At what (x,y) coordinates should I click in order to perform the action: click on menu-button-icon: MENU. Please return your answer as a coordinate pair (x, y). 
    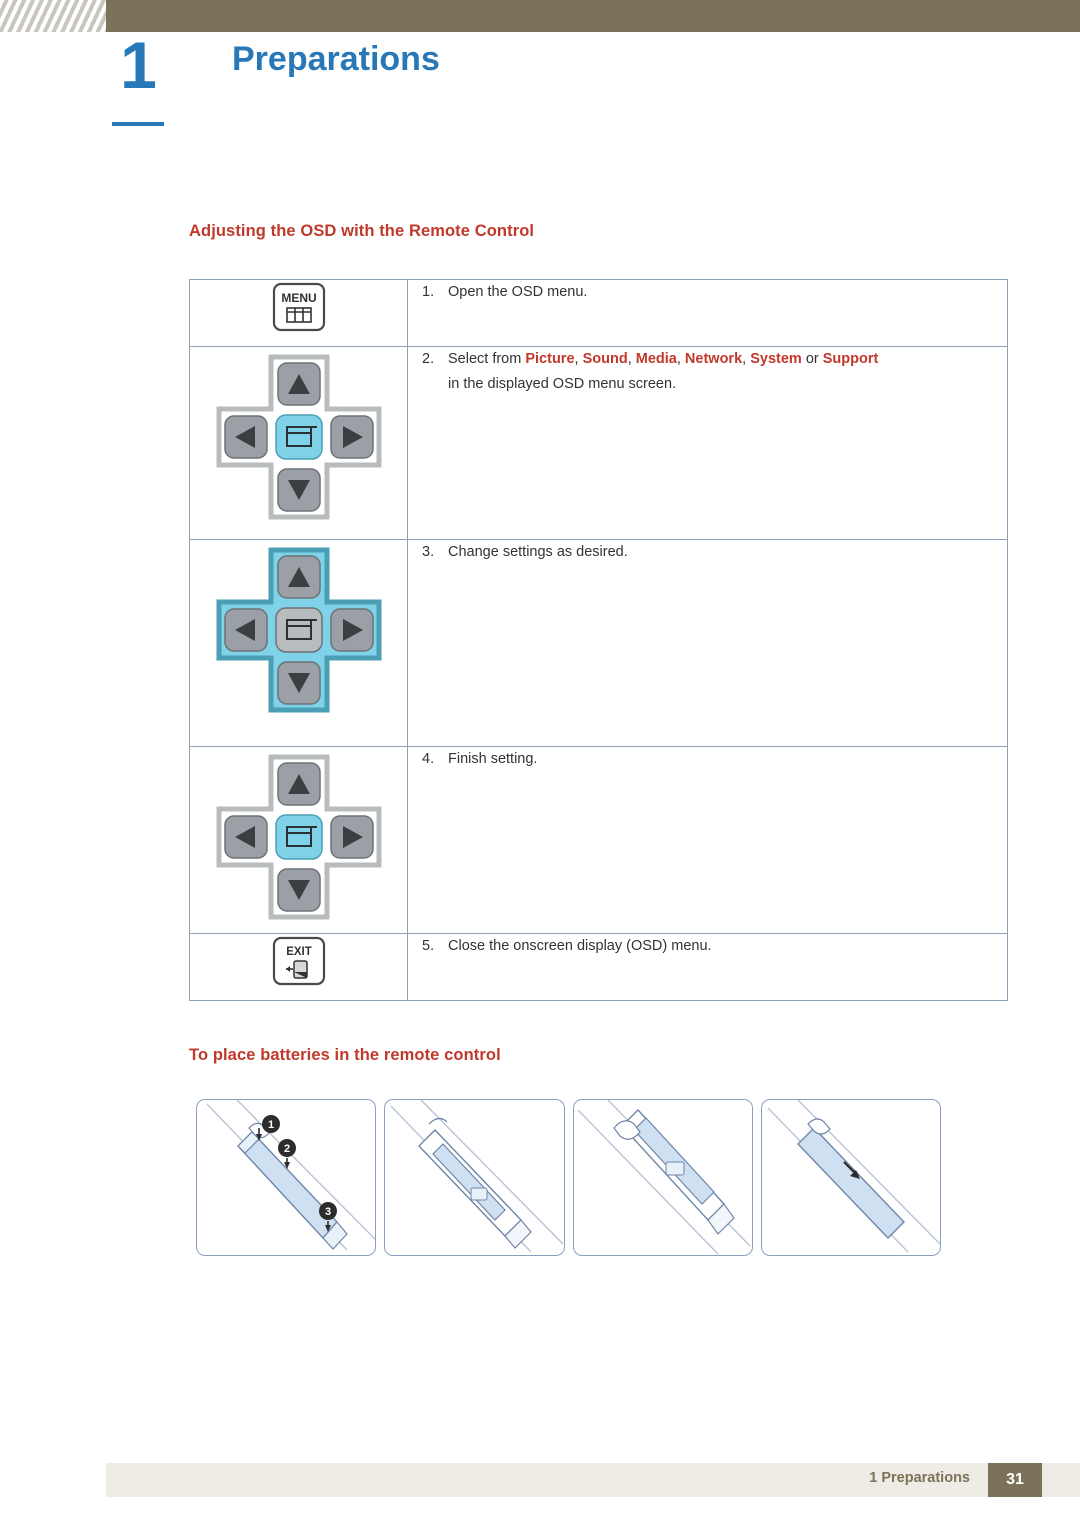
    Looking at the image, I should click on (298, 313).